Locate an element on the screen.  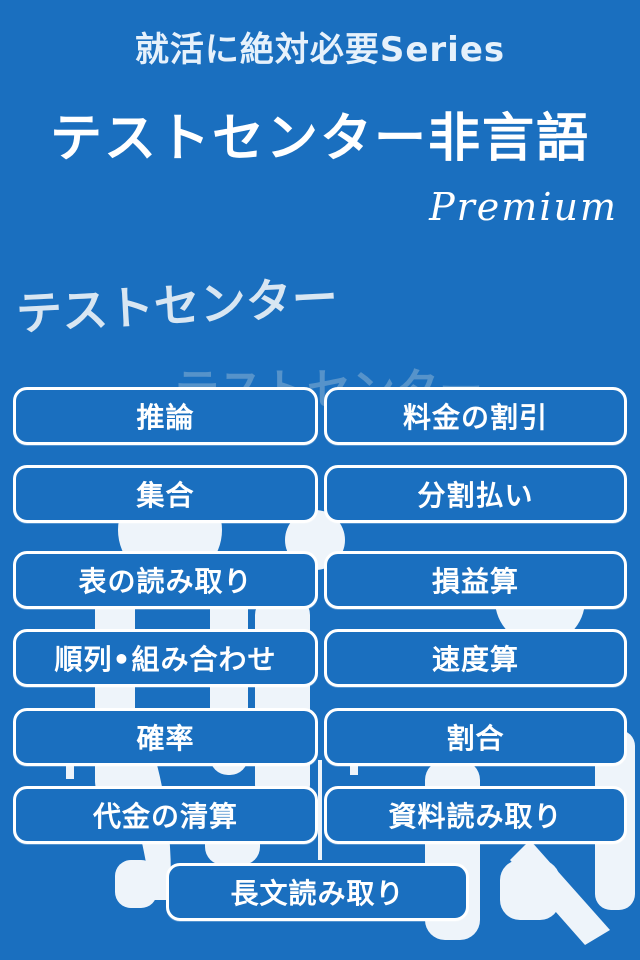
menu-button-discount: 料金の割引 is located at coordinates (475, 416).